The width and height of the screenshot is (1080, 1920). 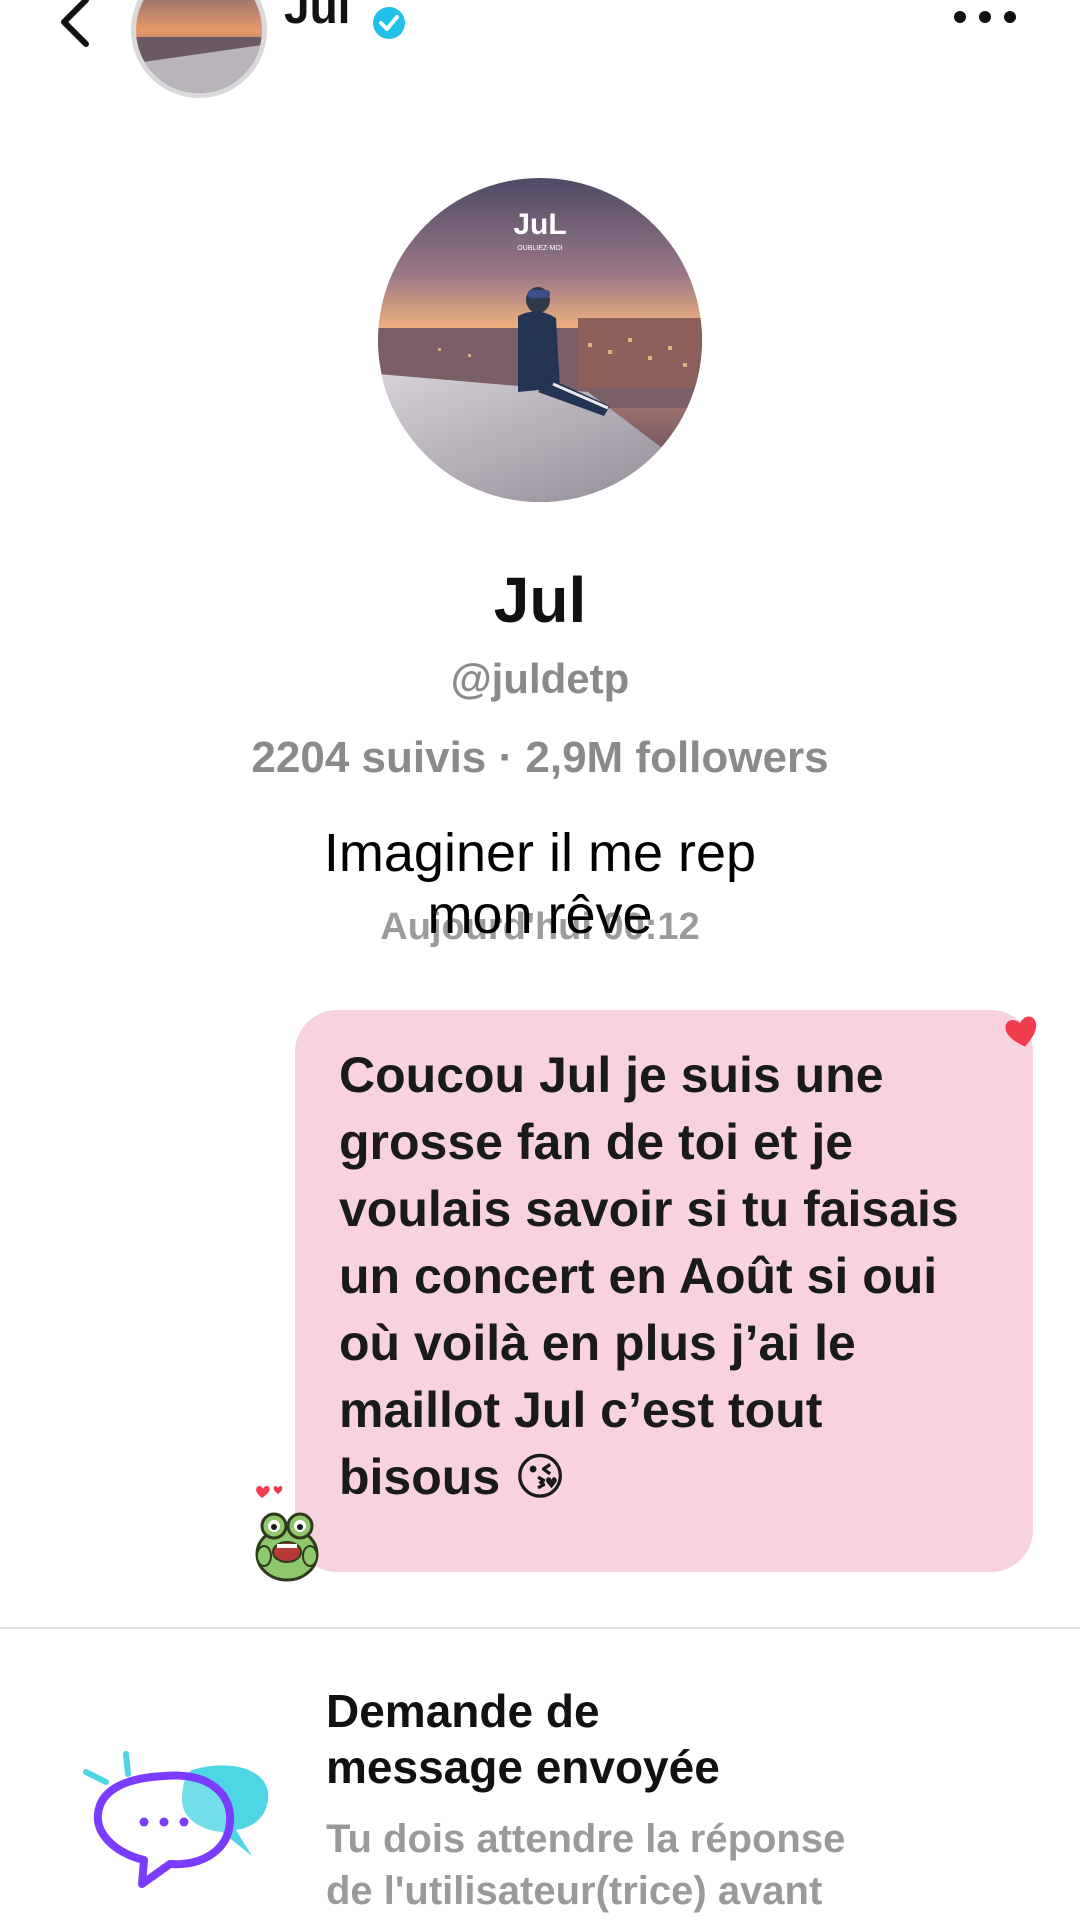 What do you see at coordinates (985, 17) in the screenshot?
I see `more-options-icon` at bounding box center [985, 17].